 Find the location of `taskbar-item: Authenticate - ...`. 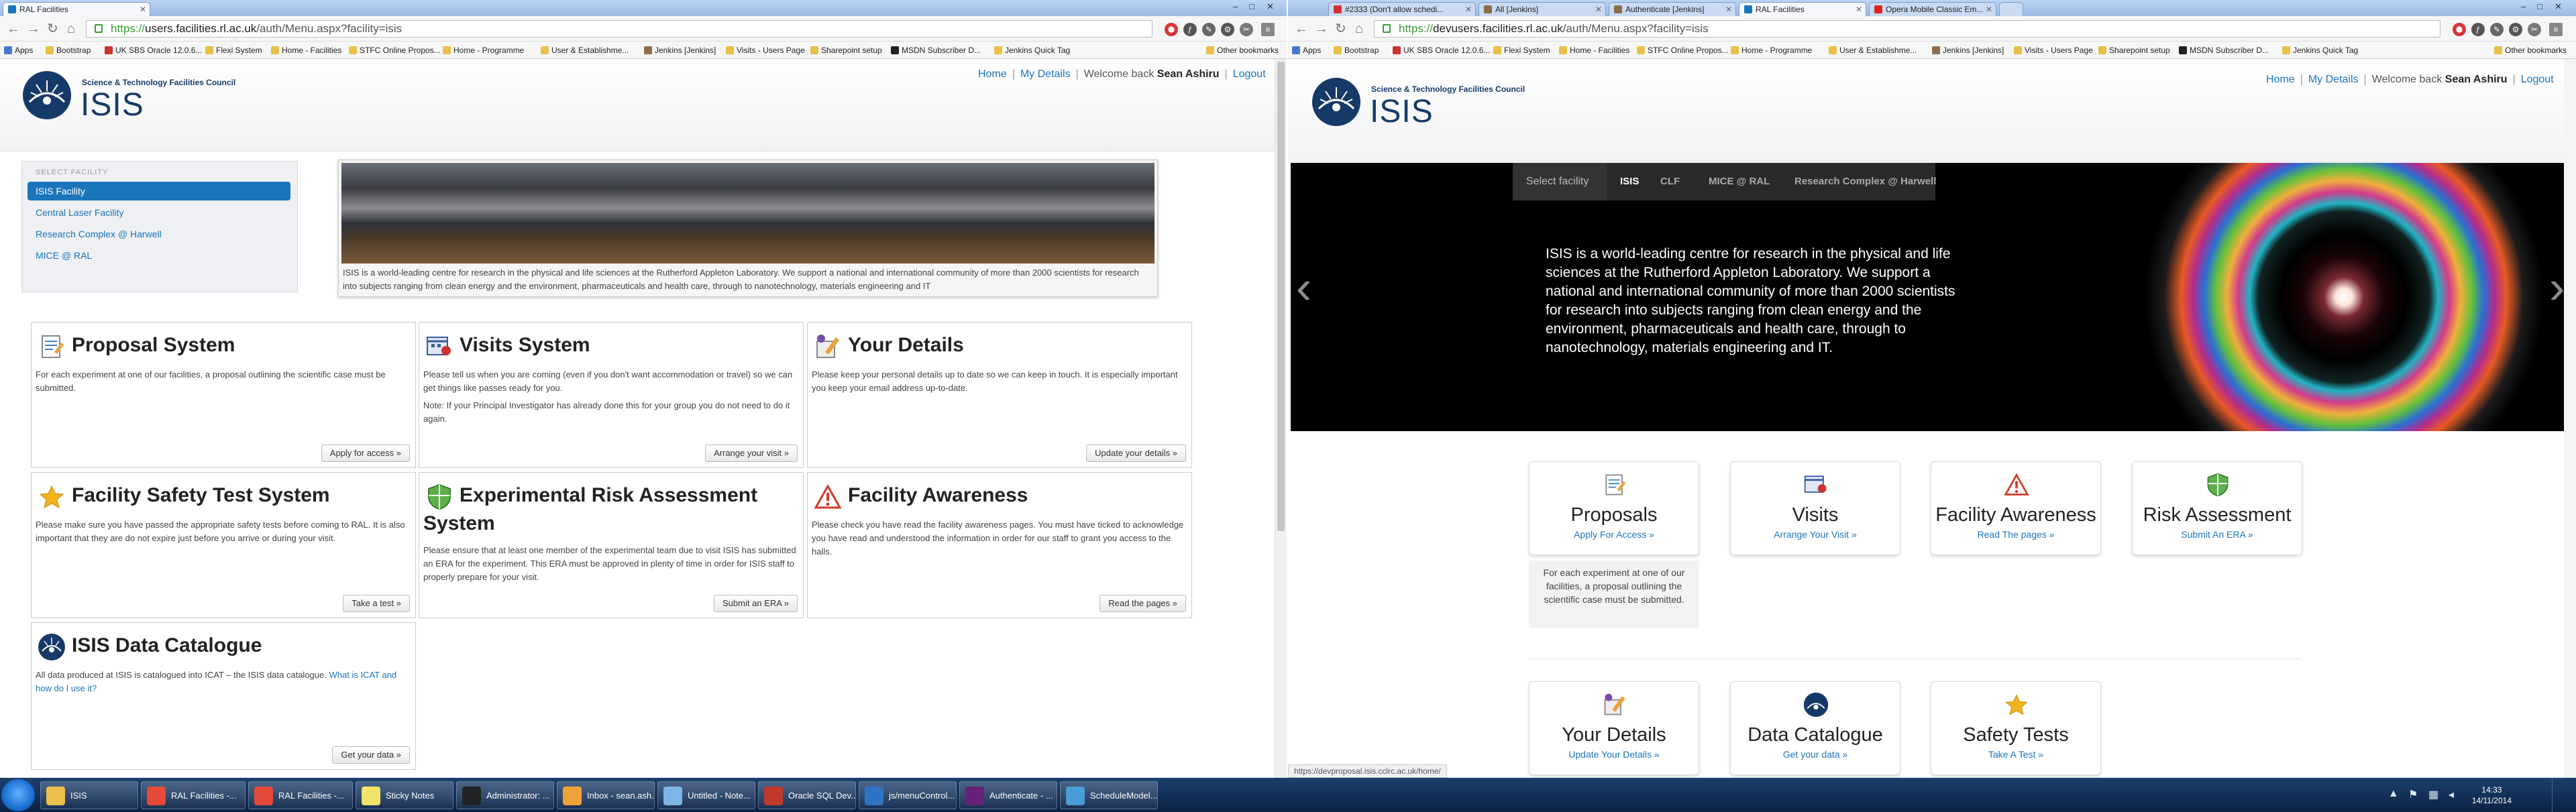

taskbar-item: Authenticate - ... is located at coordinates (1008, 795).